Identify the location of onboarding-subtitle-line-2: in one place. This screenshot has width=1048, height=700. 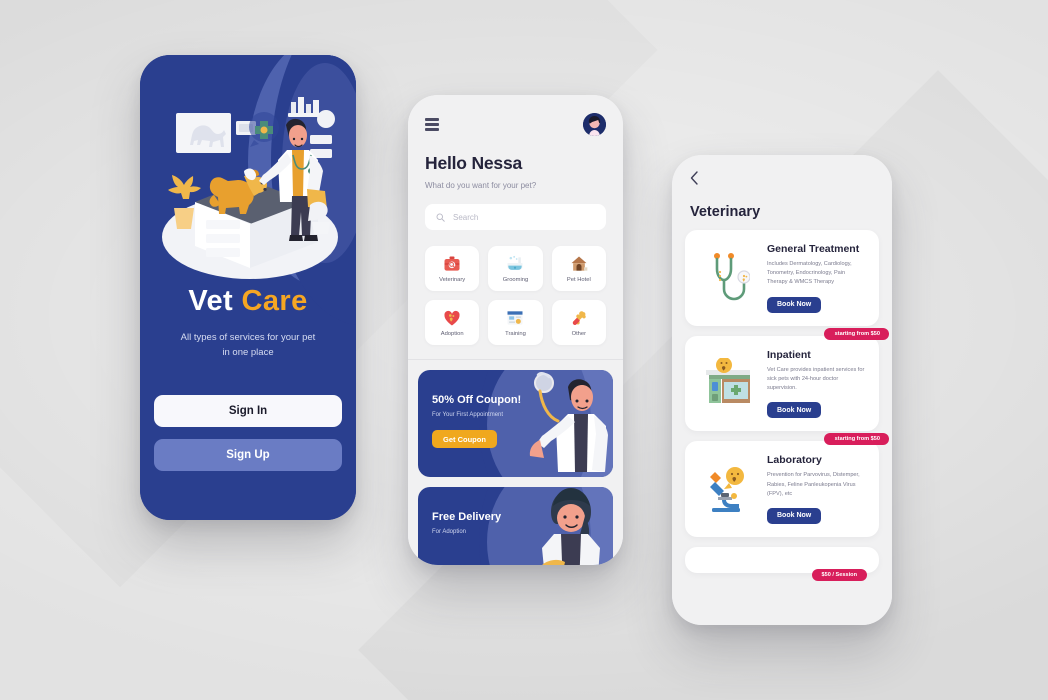
(248, 353).